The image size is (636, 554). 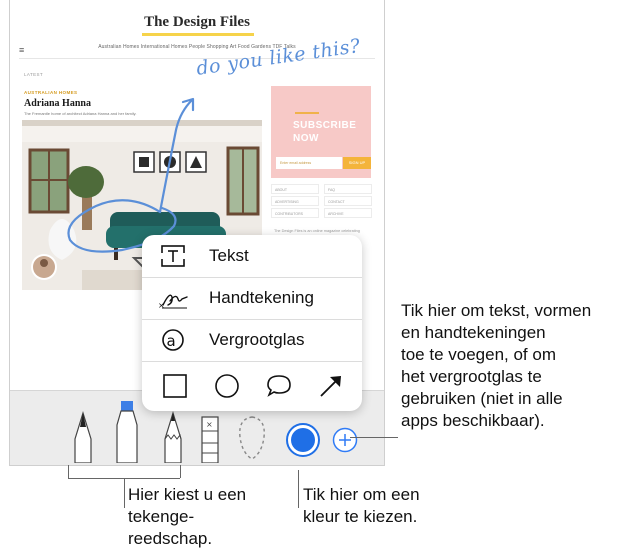 What do you see at coordinates (173, 436) in the screenshot?
I see `pencil-tool` at bounding box center [173, 436].